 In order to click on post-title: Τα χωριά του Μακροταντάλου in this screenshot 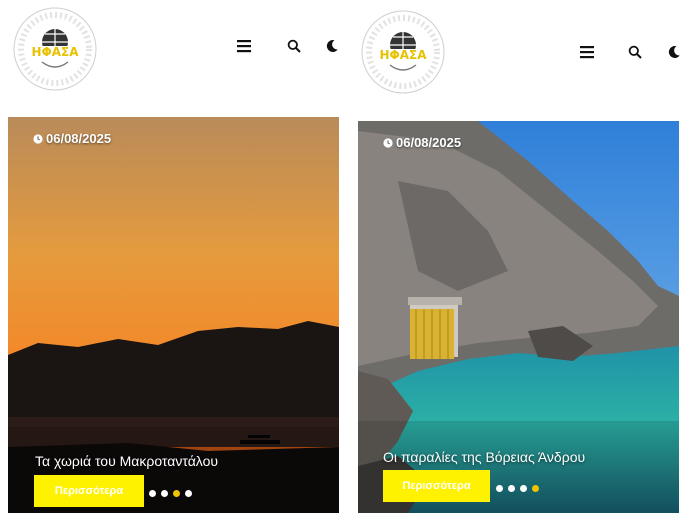, I will do `click(126, 461)`.